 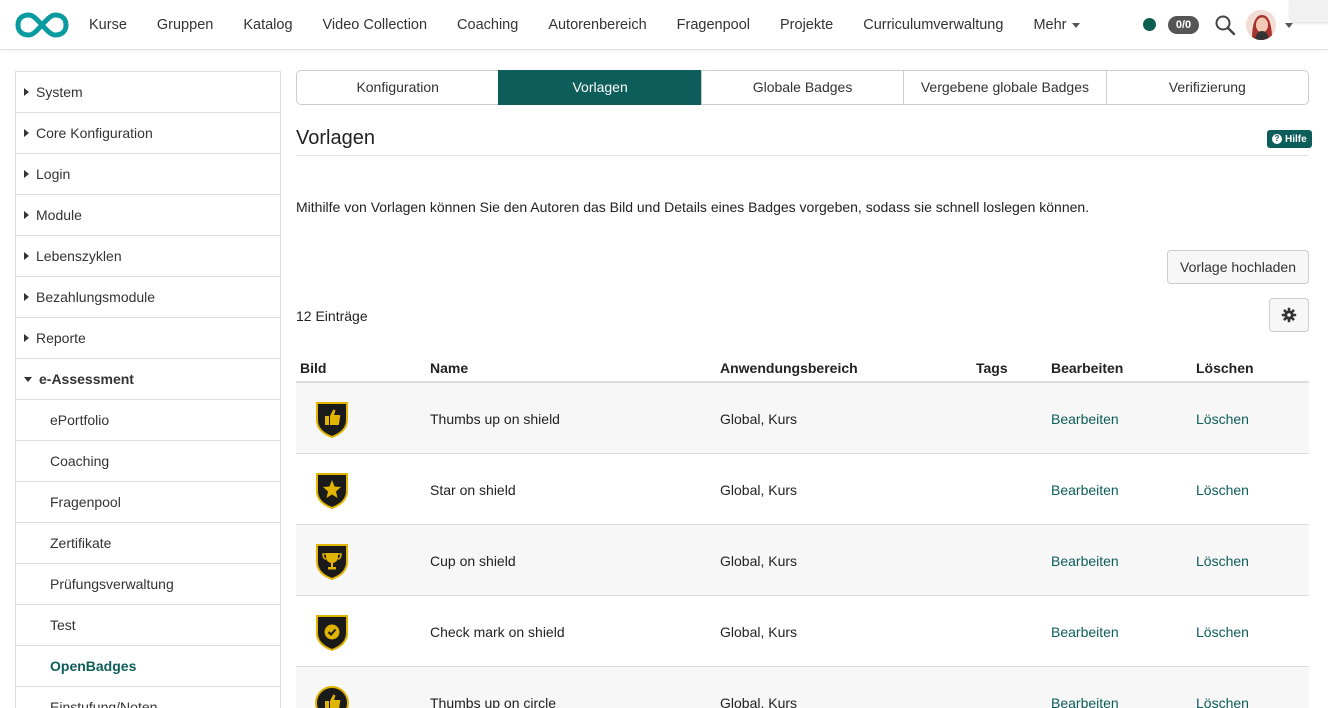 I want to click on row-name: Thumbs up on circle, so click(x=493, y=701).